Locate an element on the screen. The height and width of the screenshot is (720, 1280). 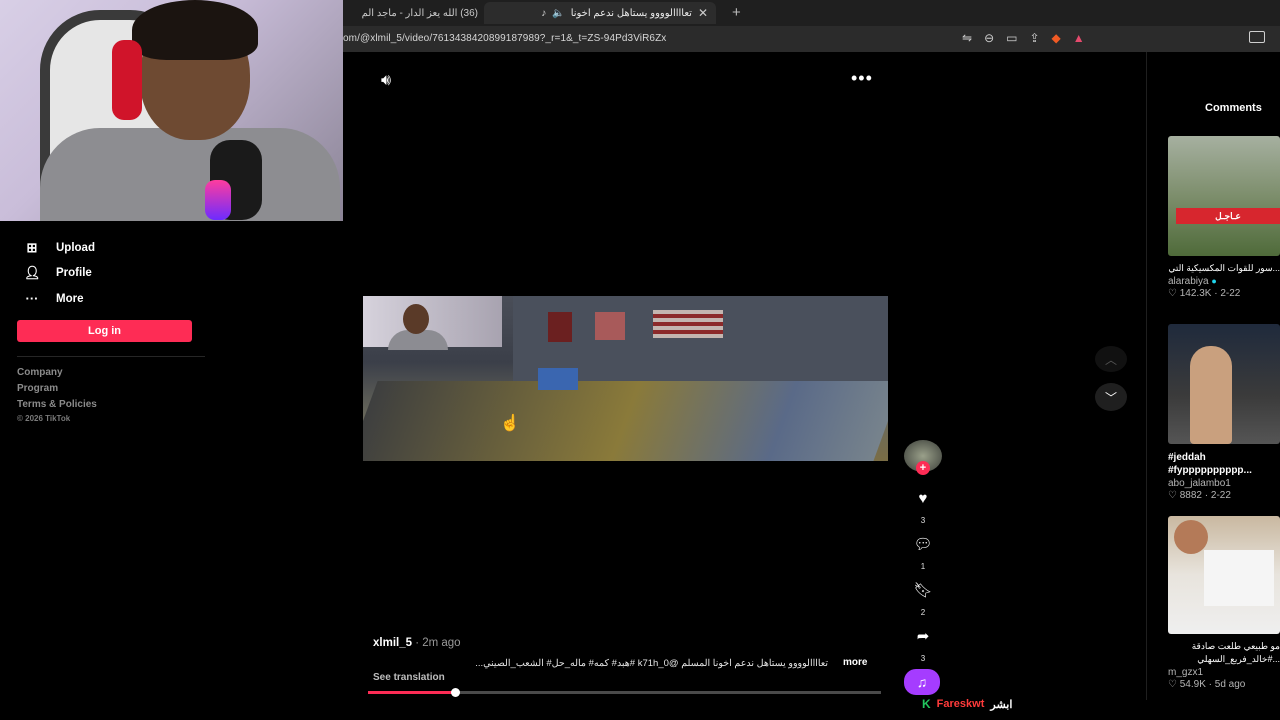
comment-button: 💬︎ is located at coordinates (923, 544).